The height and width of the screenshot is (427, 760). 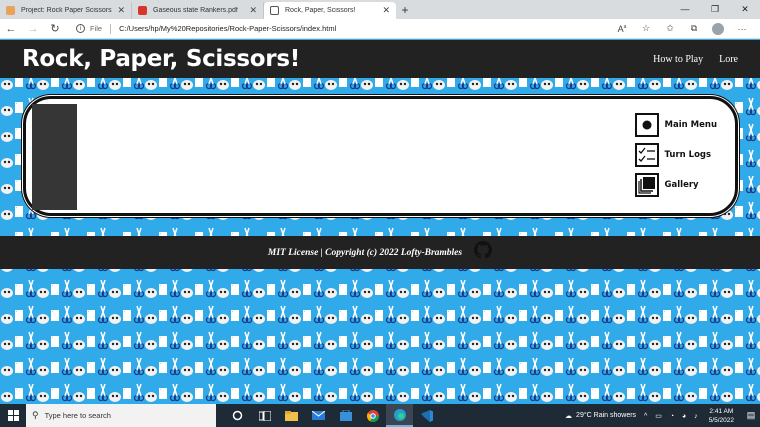 What do you see at coordinates (483, 252) in the screenshot?
I see `github-icon` at bounding box center [483, 252].